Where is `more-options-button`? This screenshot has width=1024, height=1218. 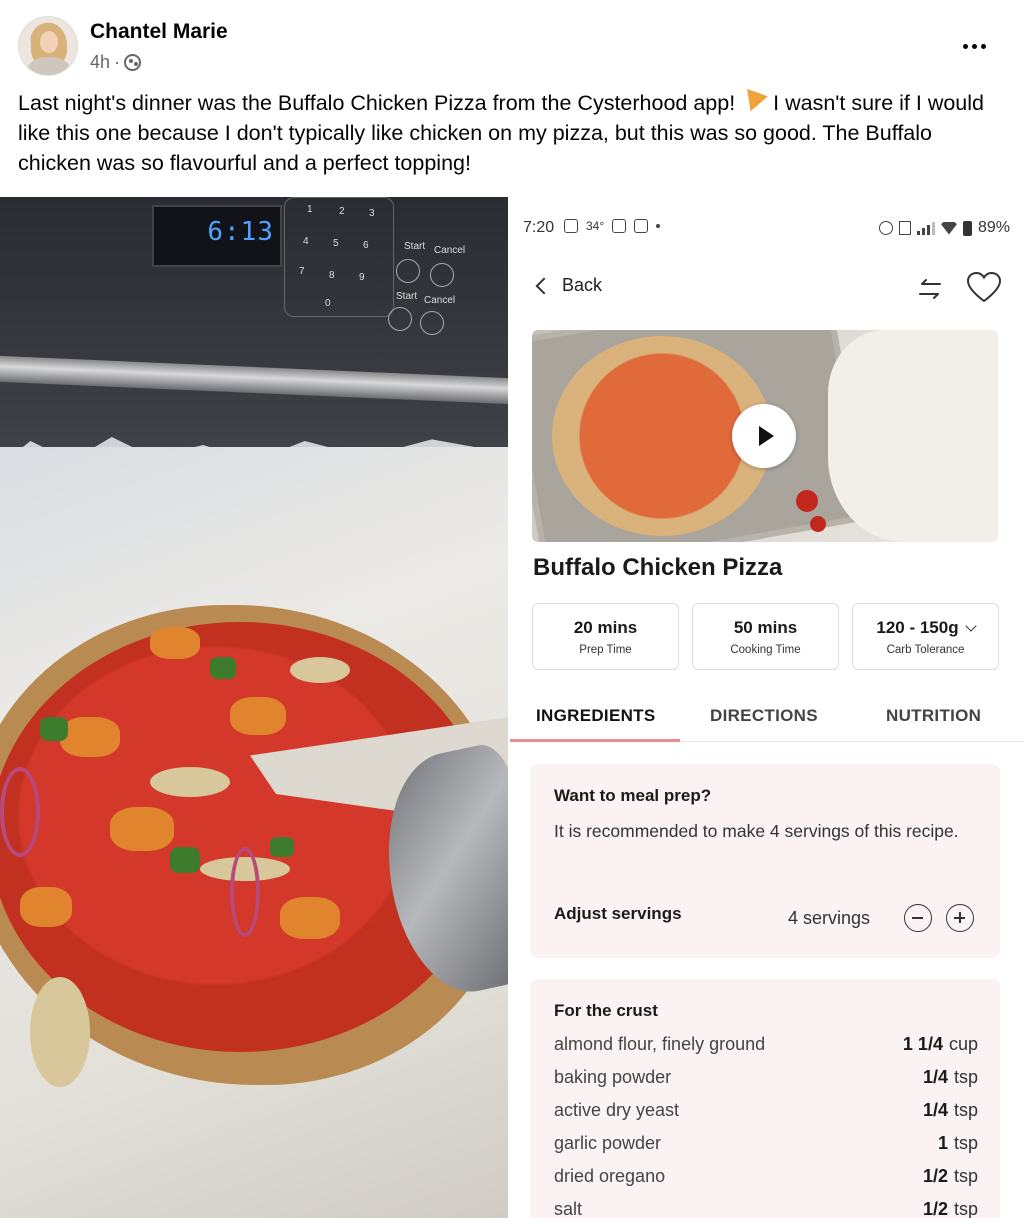 more-options-button is located at coordinates (974, 46).